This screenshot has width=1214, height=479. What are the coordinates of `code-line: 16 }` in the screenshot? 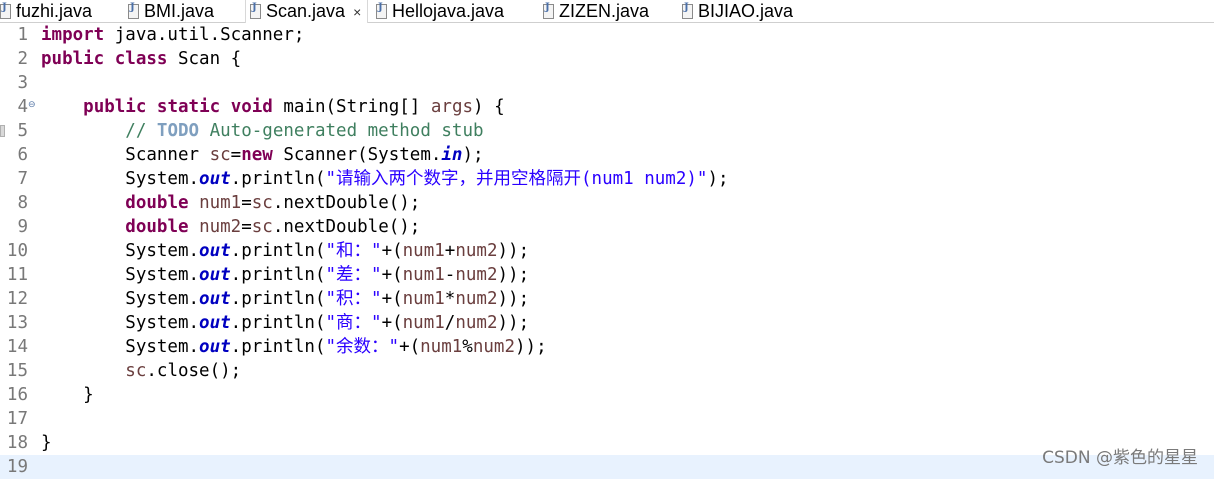 It's located at (607, 395).